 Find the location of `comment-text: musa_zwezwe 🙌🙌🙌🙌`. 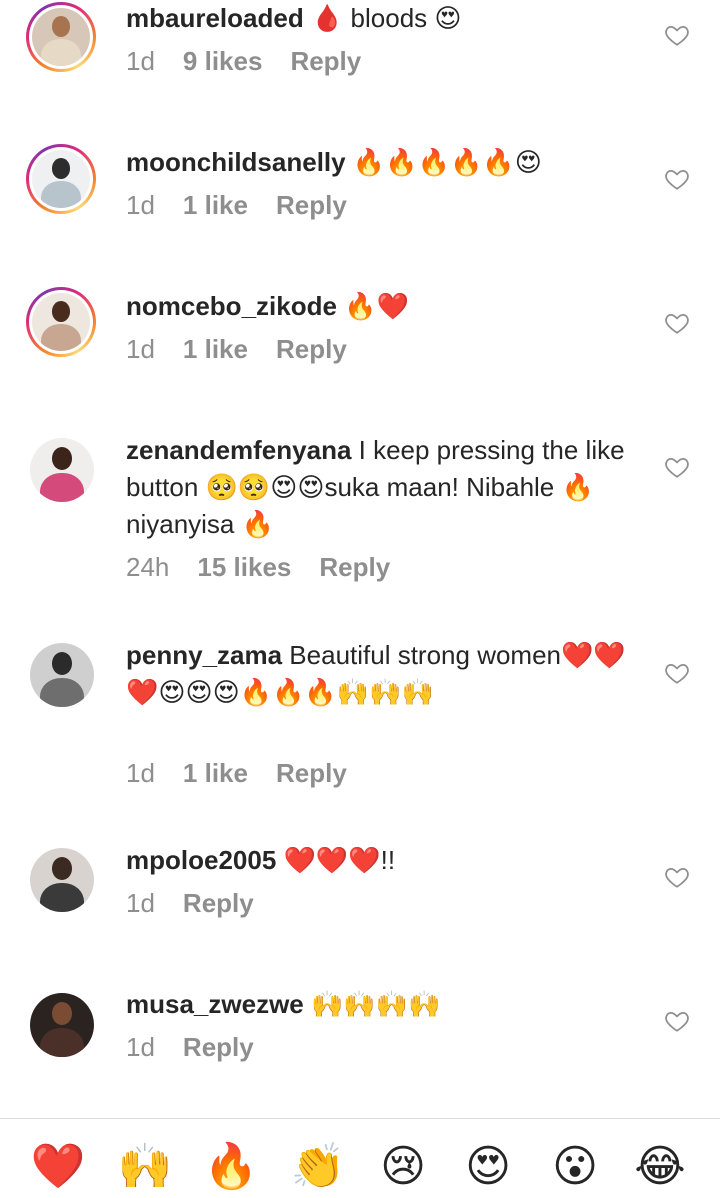

comment-text: musa_zwezwe 🙌🙌🙌🙌 is located at coordinates (376, 1004).